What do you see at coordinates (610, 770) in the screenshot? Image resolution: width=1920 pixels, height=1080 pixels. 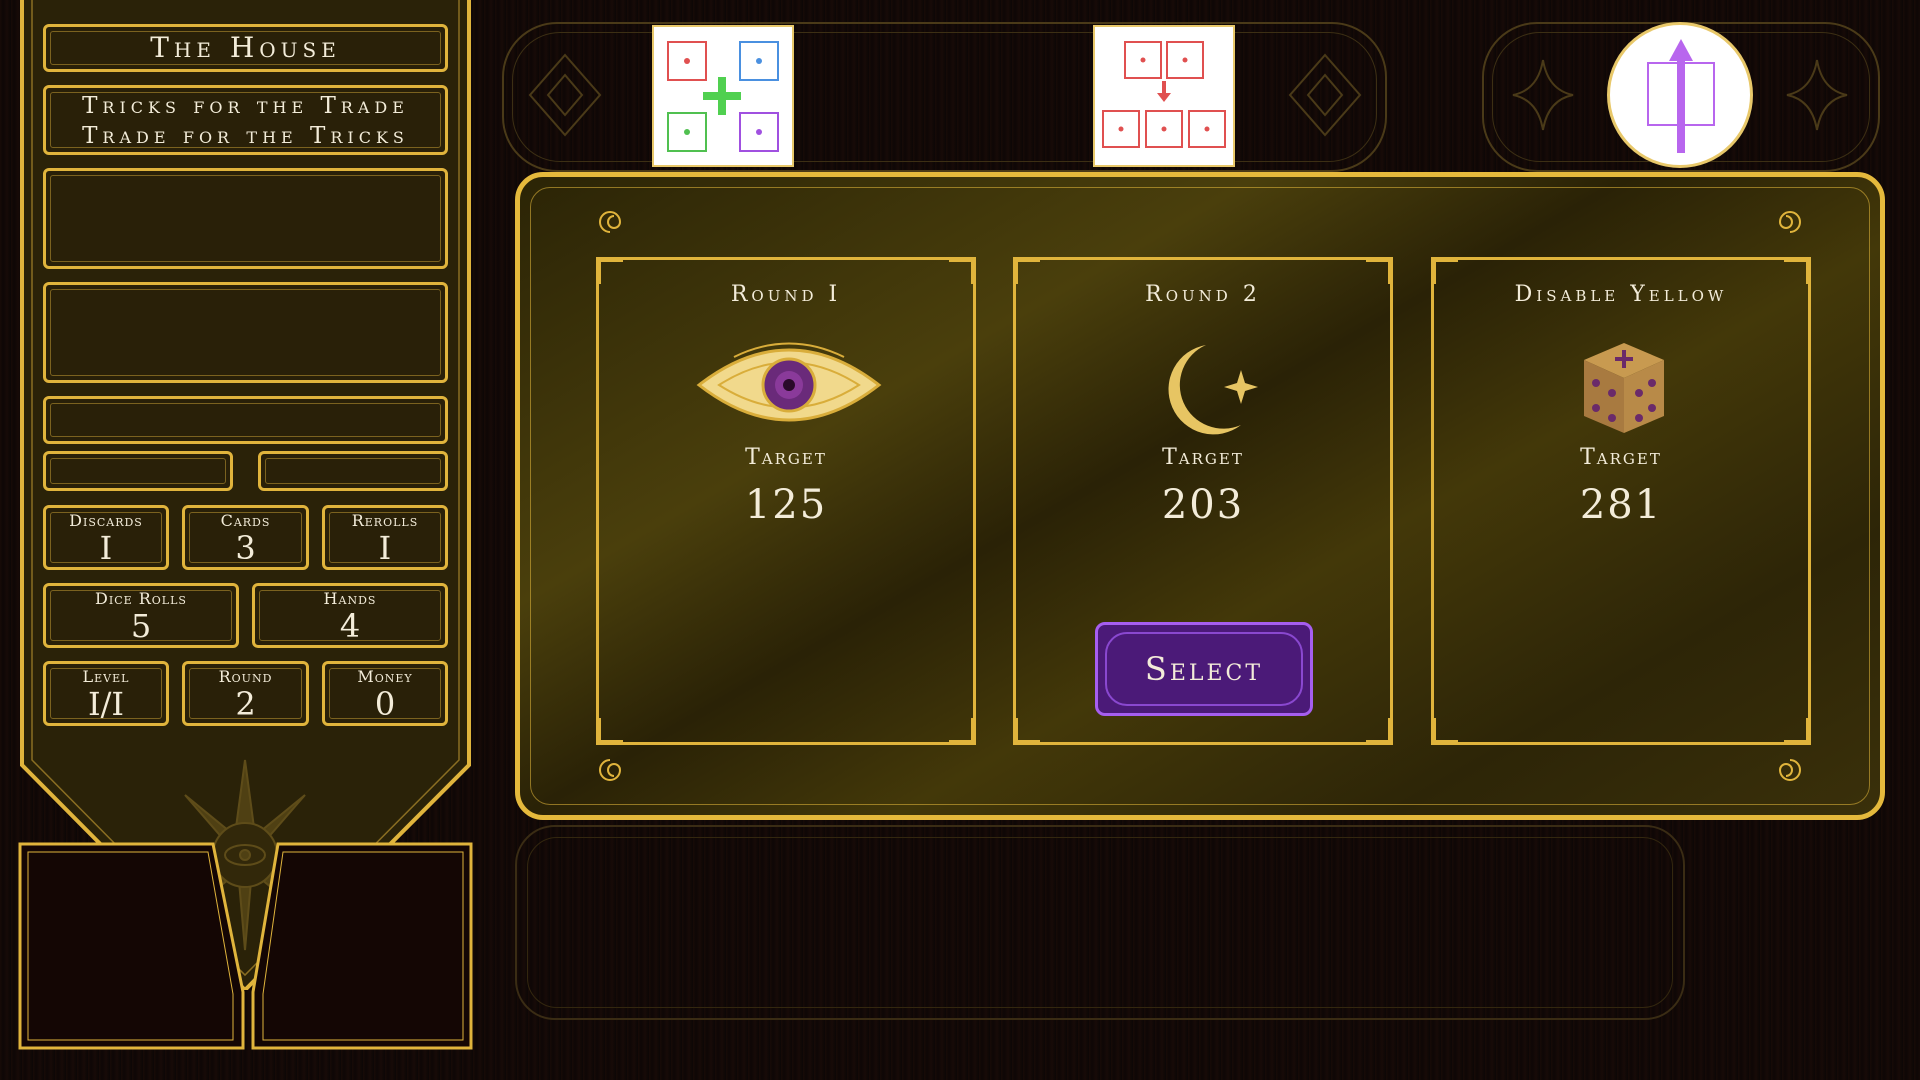 I see `swirl-bottom-left-icon` at bounding box center [610, 770].